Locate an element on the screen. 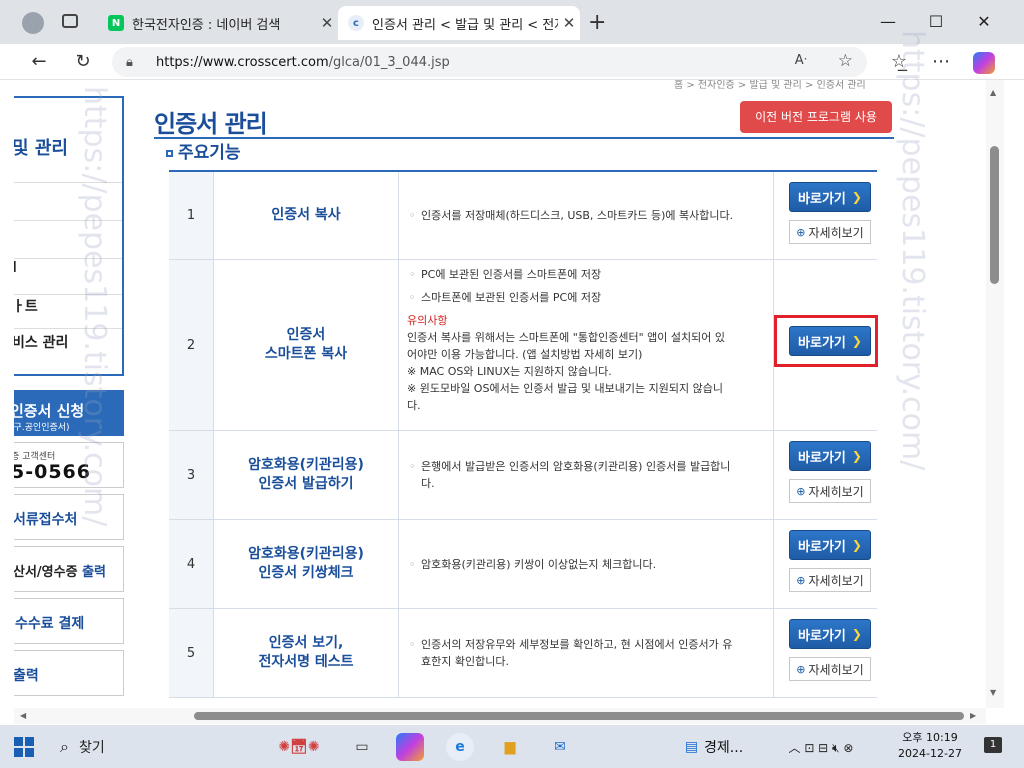  watermark: https://pepes119.tistory.com/ is located at coordinates (912, 250).